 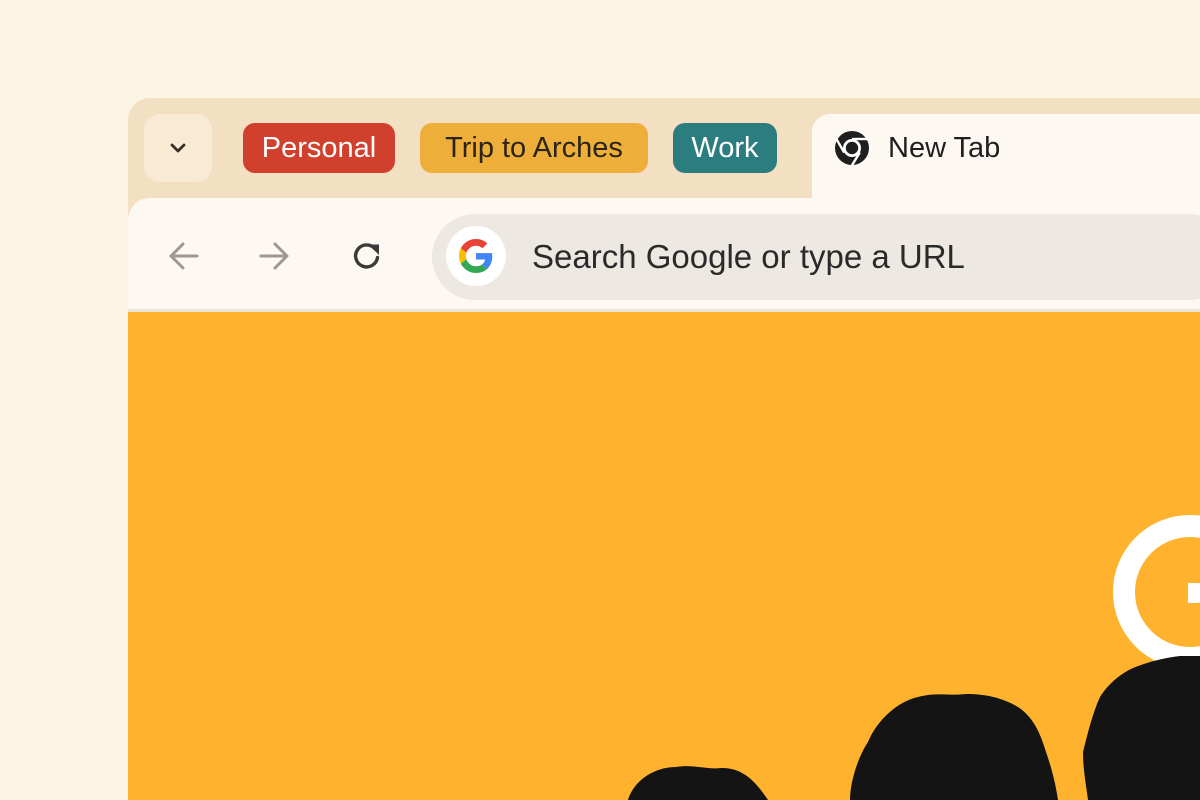 I want to click on google-g-icon, so click(x=476, y=256).